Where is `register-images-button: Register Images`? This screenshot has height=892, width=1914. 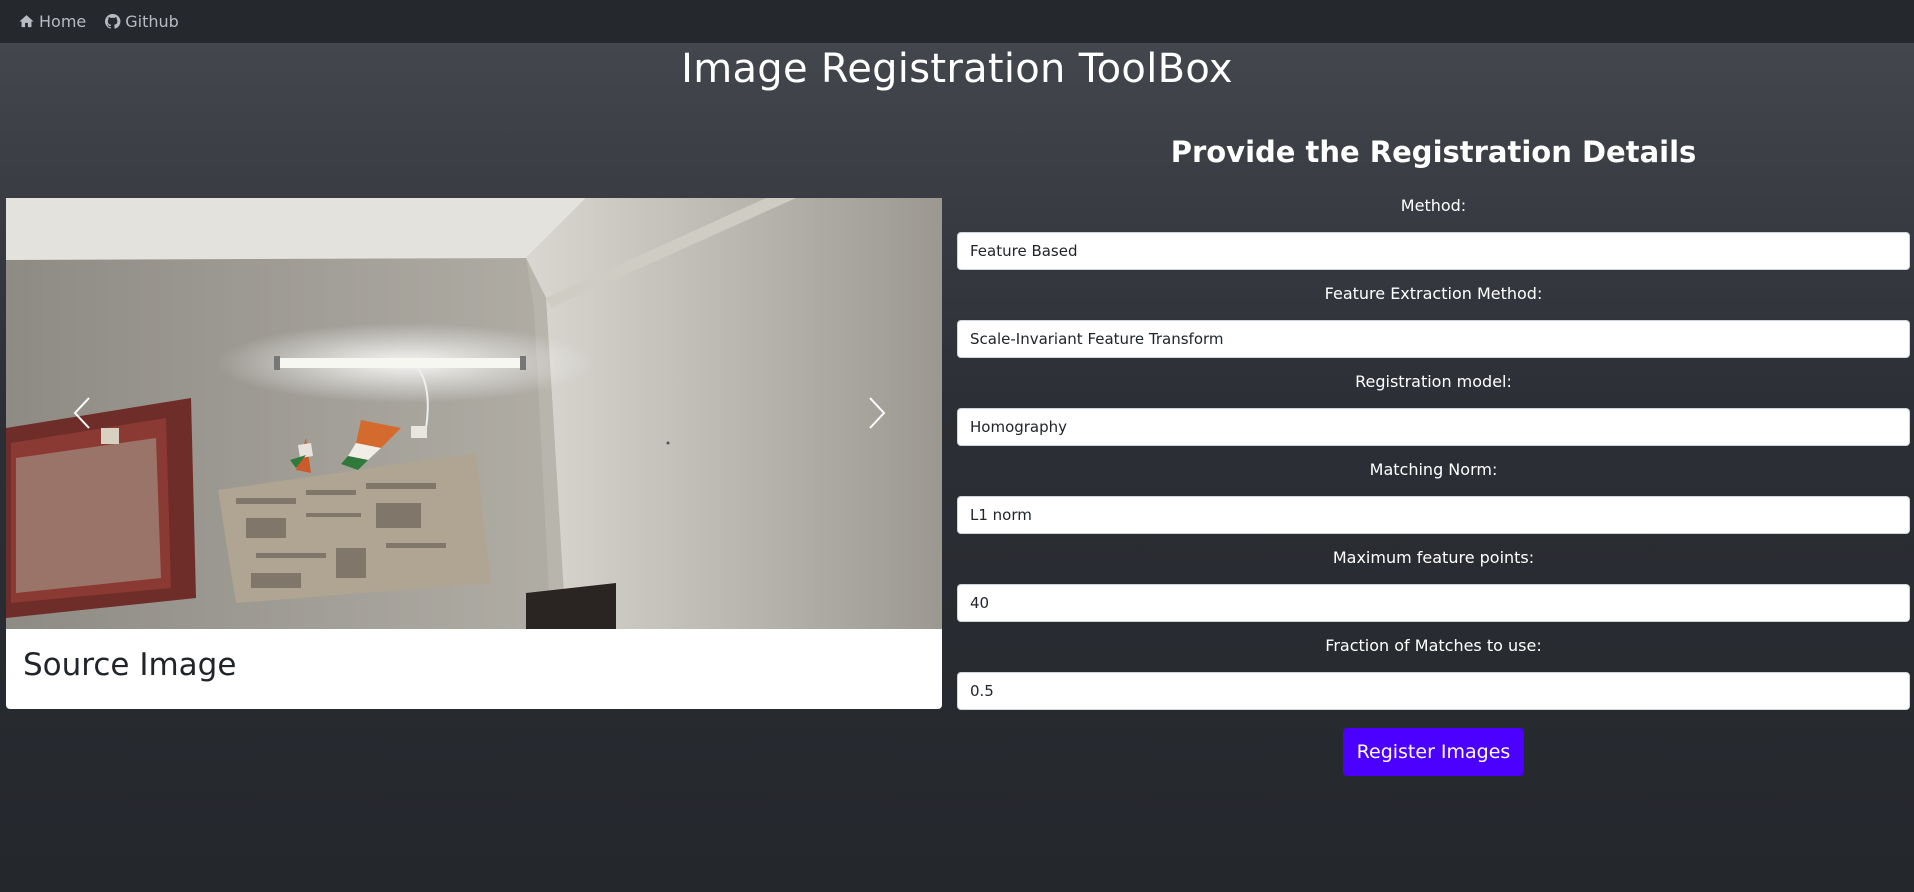 register-images-button: Register Images is located at coordinates (1433, 752).